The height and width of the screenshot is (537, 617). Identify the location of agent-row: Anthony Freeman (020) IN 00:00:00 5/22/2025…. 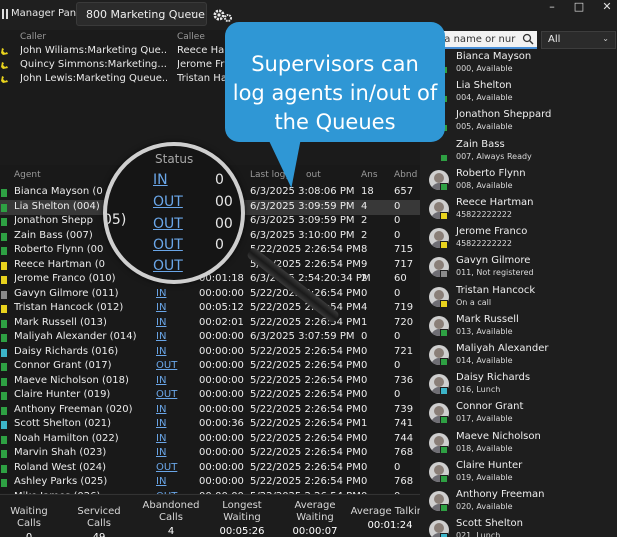
(210, 410).